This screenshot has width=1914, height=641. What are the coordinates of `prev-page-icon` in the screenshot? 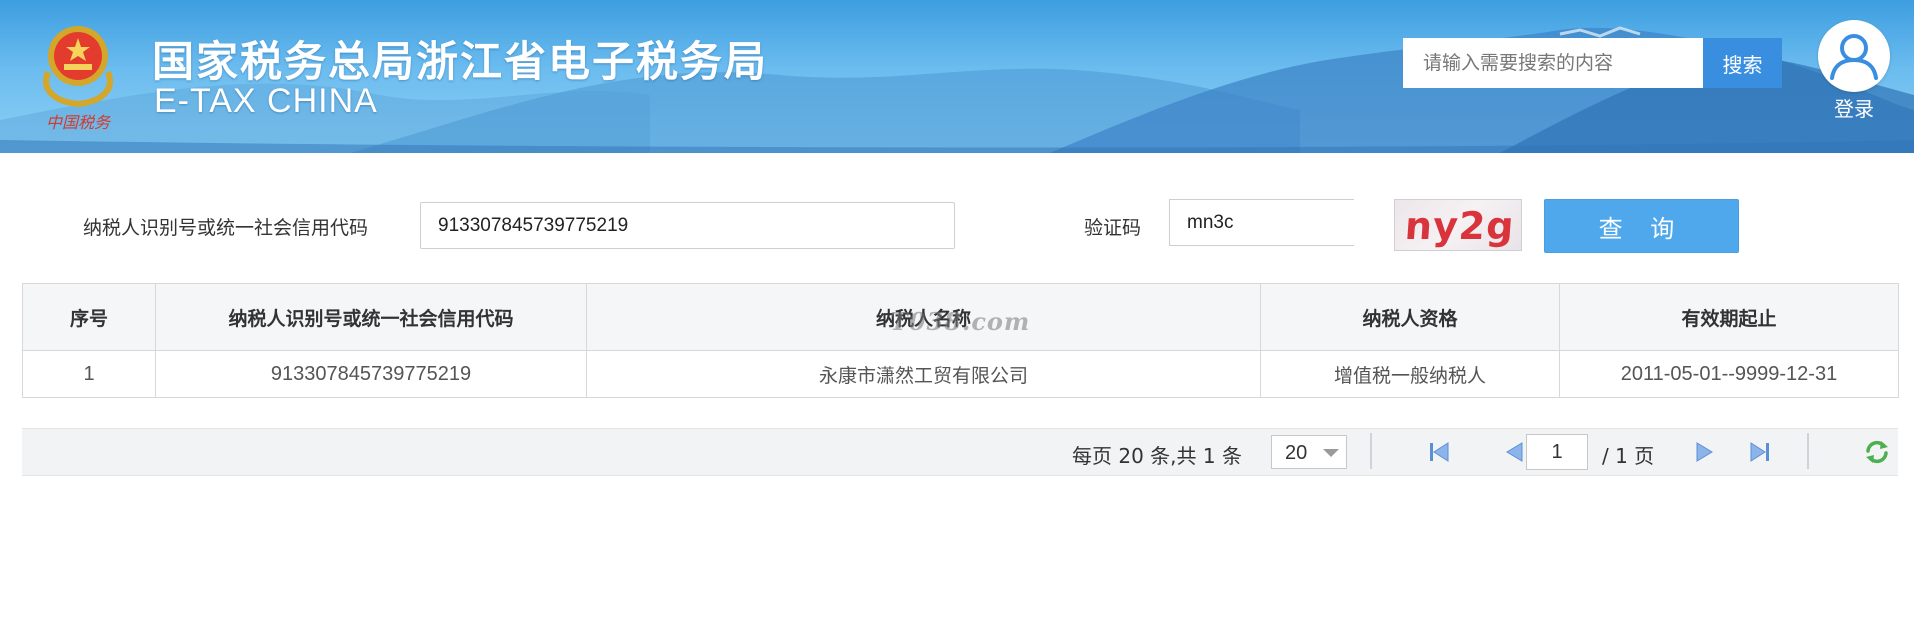 It's located at (1514, 452).